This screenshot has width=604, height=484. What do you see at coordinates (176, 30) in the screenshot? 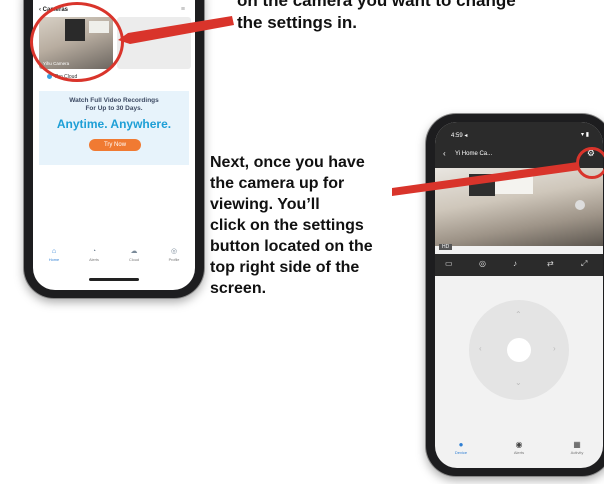
I see `arrow-to-camera` at bounding box center [176, 30].